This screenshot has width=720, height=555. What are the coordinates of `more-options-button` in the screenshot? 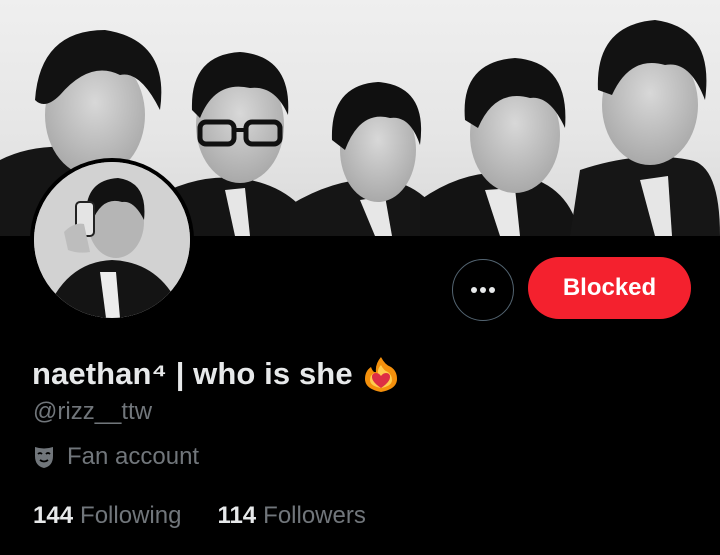 It's located at (483, 290).